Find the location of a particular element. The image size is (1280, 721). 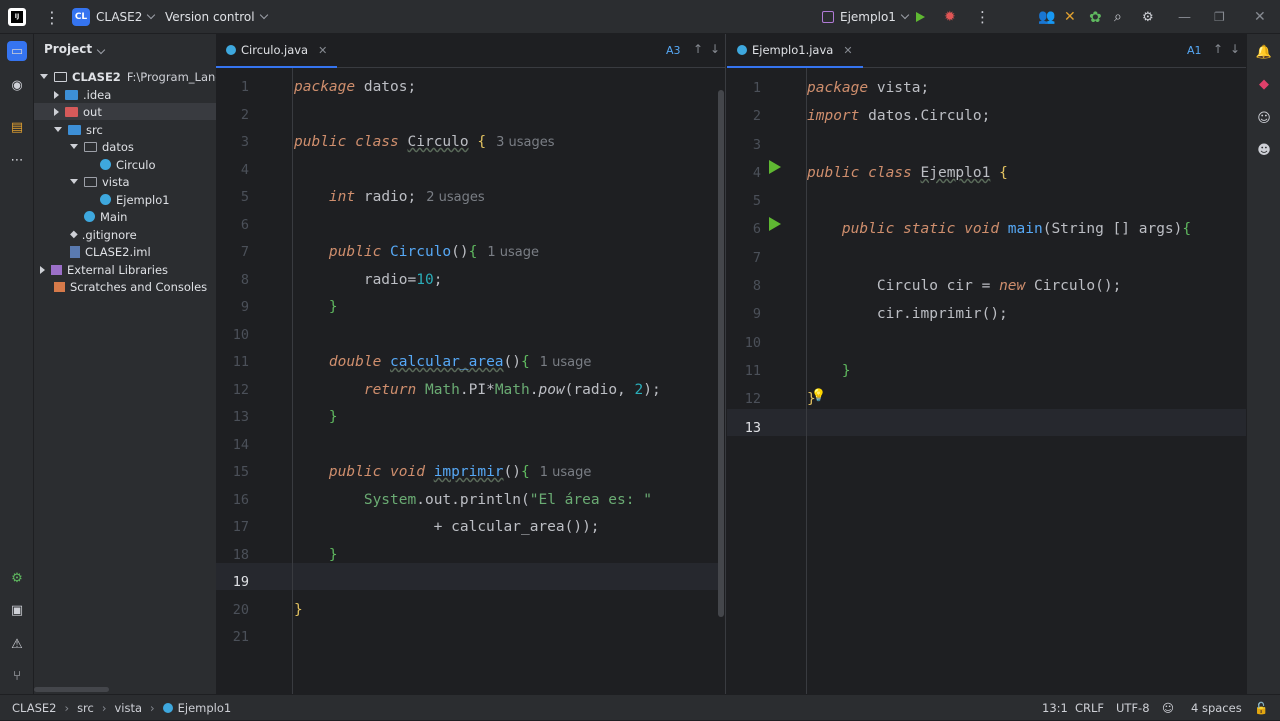

project-panel-title: Project is located at coordinates (75, 49).